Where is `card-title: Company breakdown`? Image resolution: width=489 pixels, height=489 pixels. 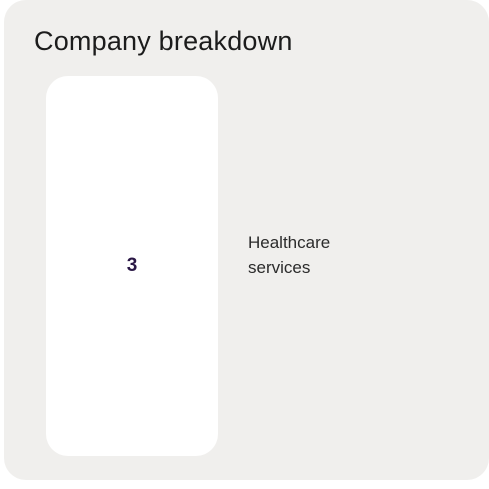
card-title: Company breakdown is located at coordinates (163, 41).